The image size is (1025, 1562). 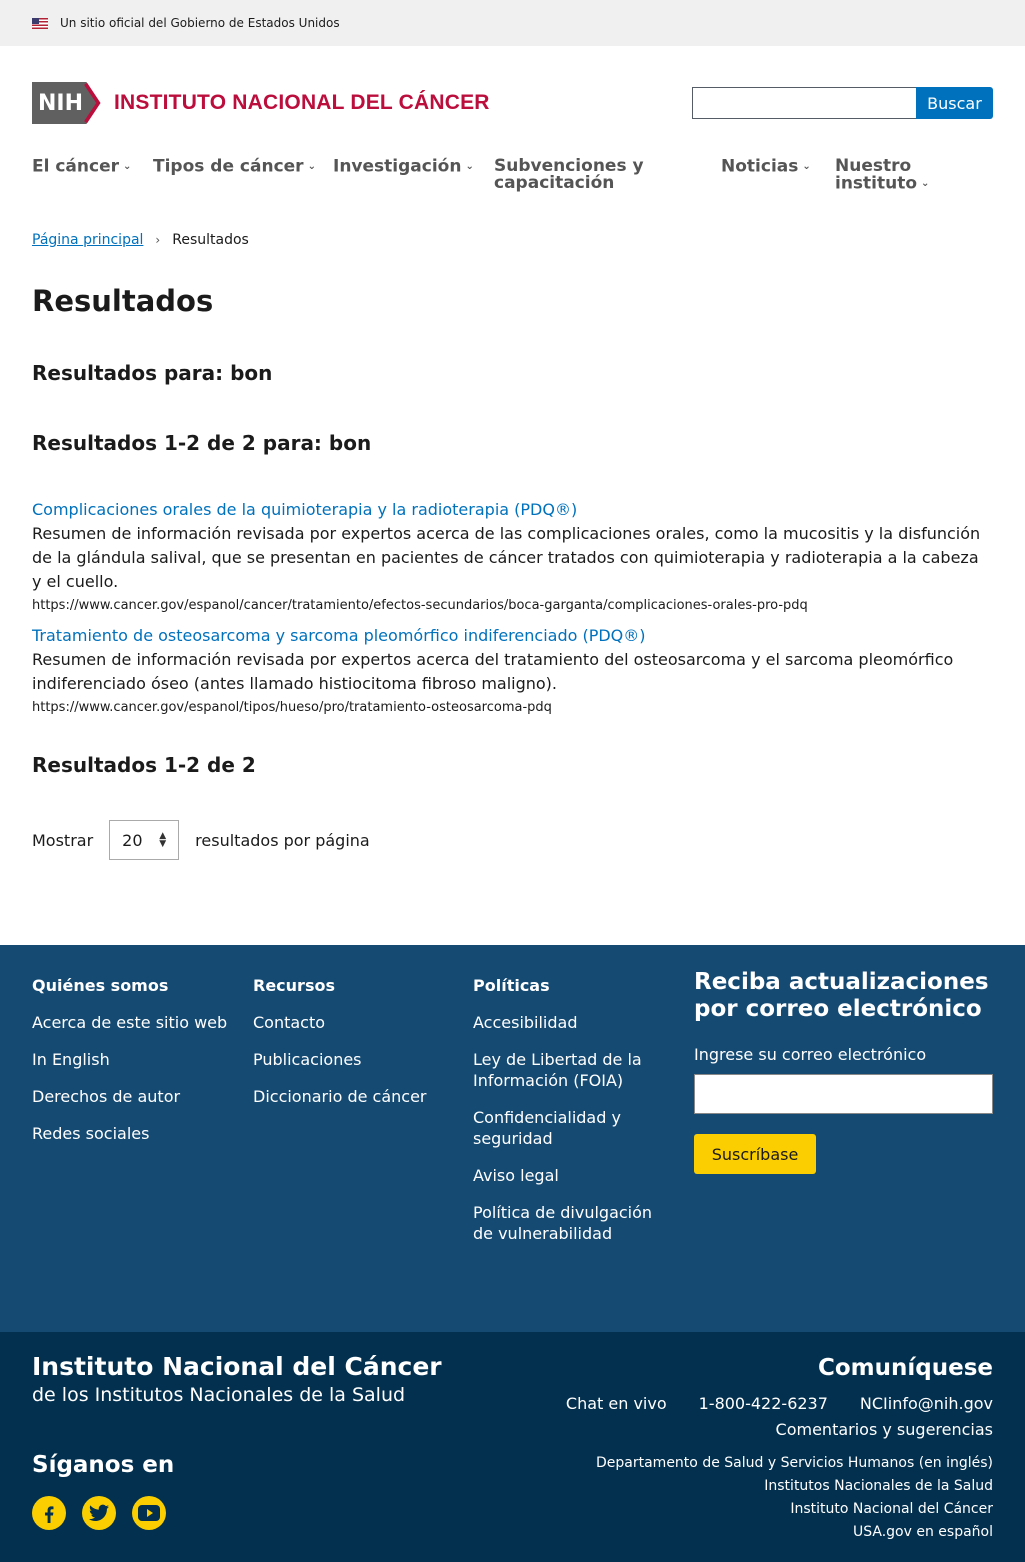 I want to click on page-title: Resultados, so click(x=123, y=301).